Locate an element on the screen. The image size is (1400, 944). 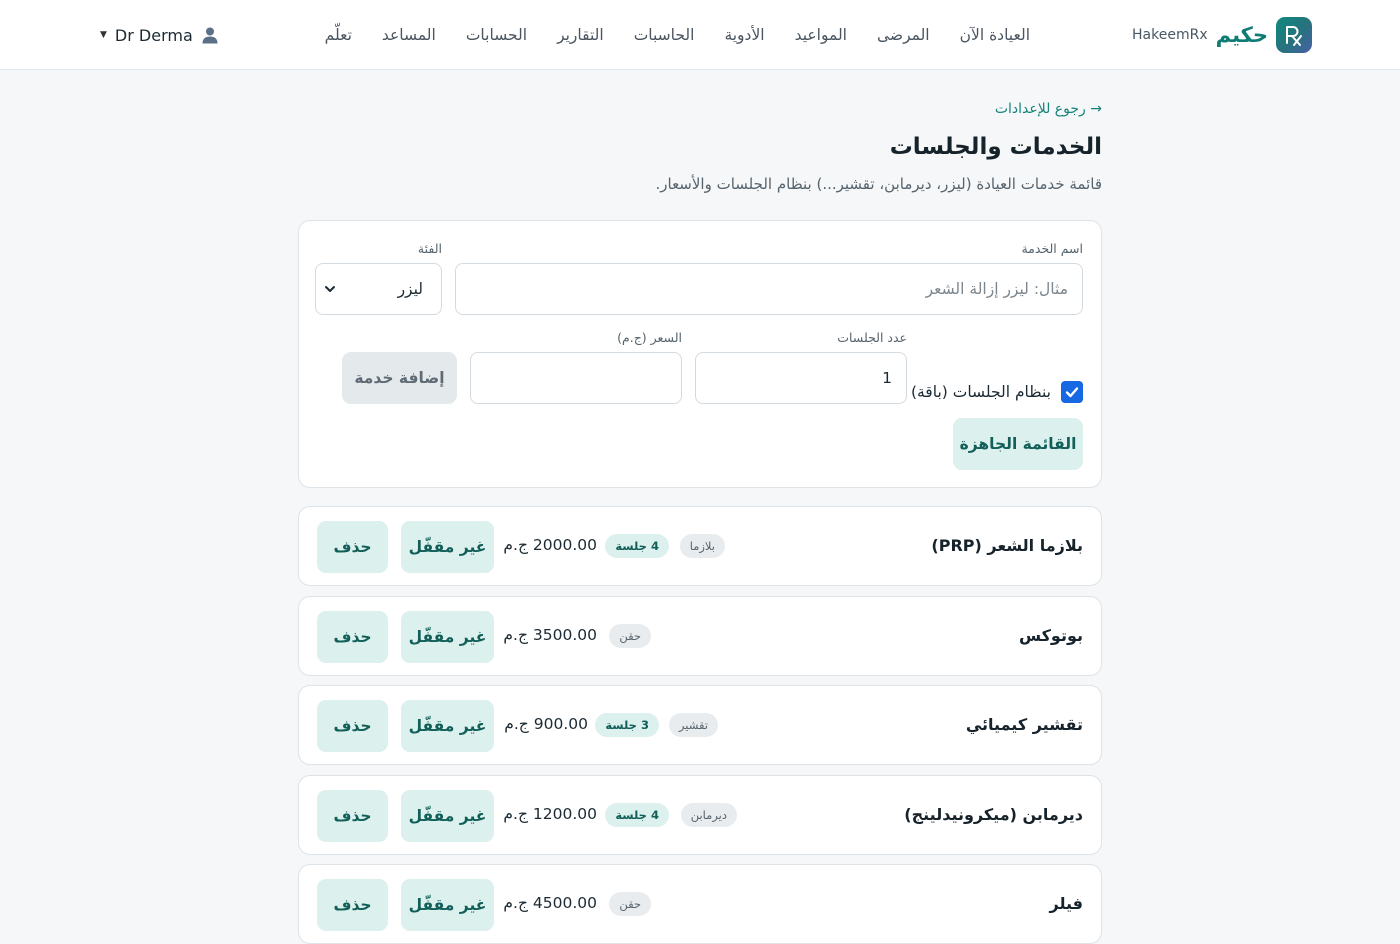
ready-list-button: القائمة الجاهزة is located at coordinates (1018, 444).